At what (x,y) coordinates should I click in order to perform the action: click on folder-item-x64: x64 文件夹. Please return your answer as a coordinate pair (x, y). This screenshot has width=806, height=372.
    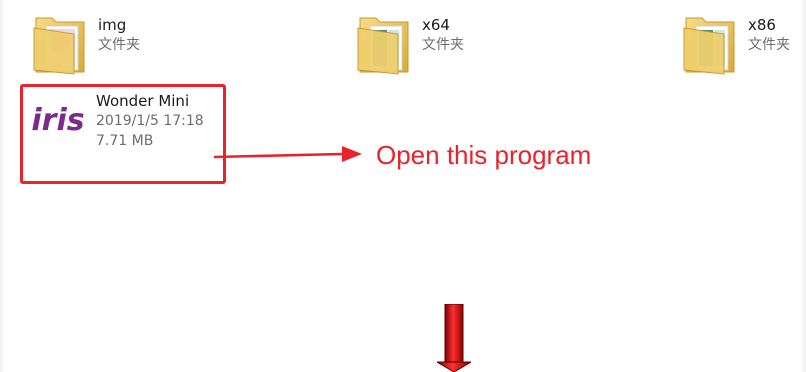
    Looking at the image, I should click on (409, 45).